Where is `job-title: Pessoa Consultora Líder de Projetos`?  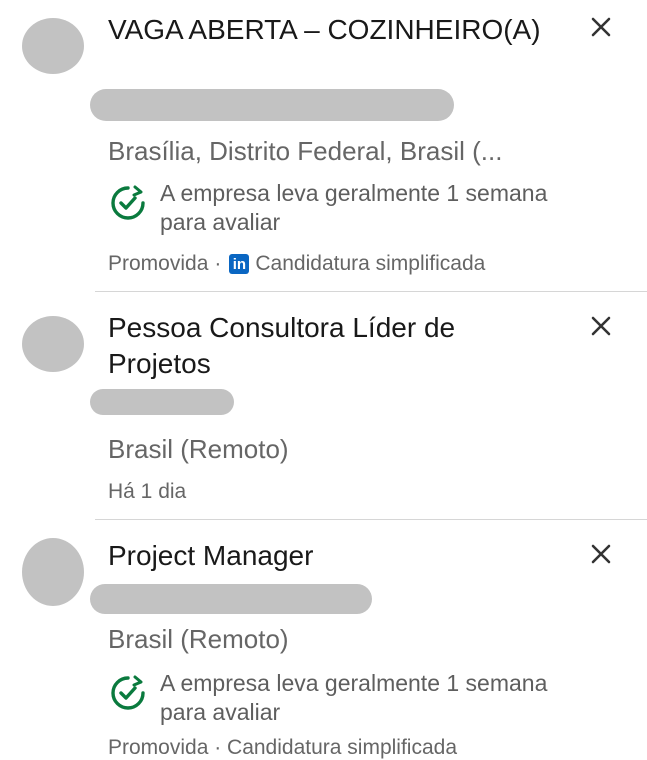 job-title: Pessoa Consultora Líder de Projetos is located at coordinates (328, 346).